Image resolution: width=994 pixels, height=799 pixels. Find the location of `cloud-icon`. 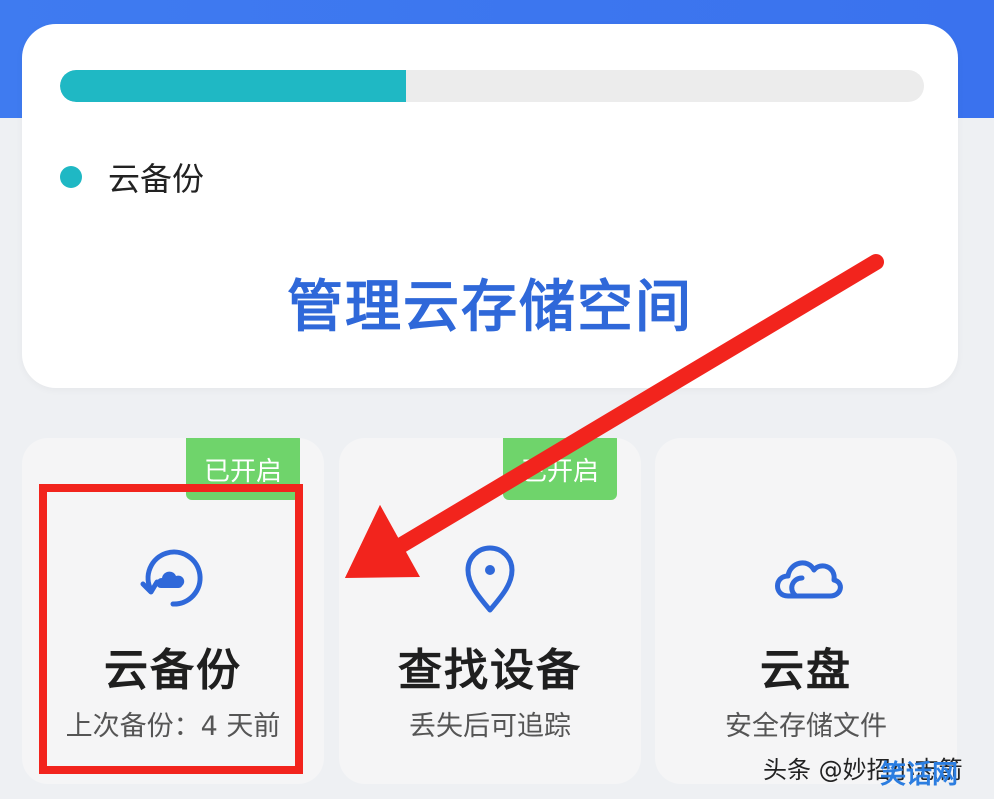

cloud-icon is located at coordinates (809, 579).